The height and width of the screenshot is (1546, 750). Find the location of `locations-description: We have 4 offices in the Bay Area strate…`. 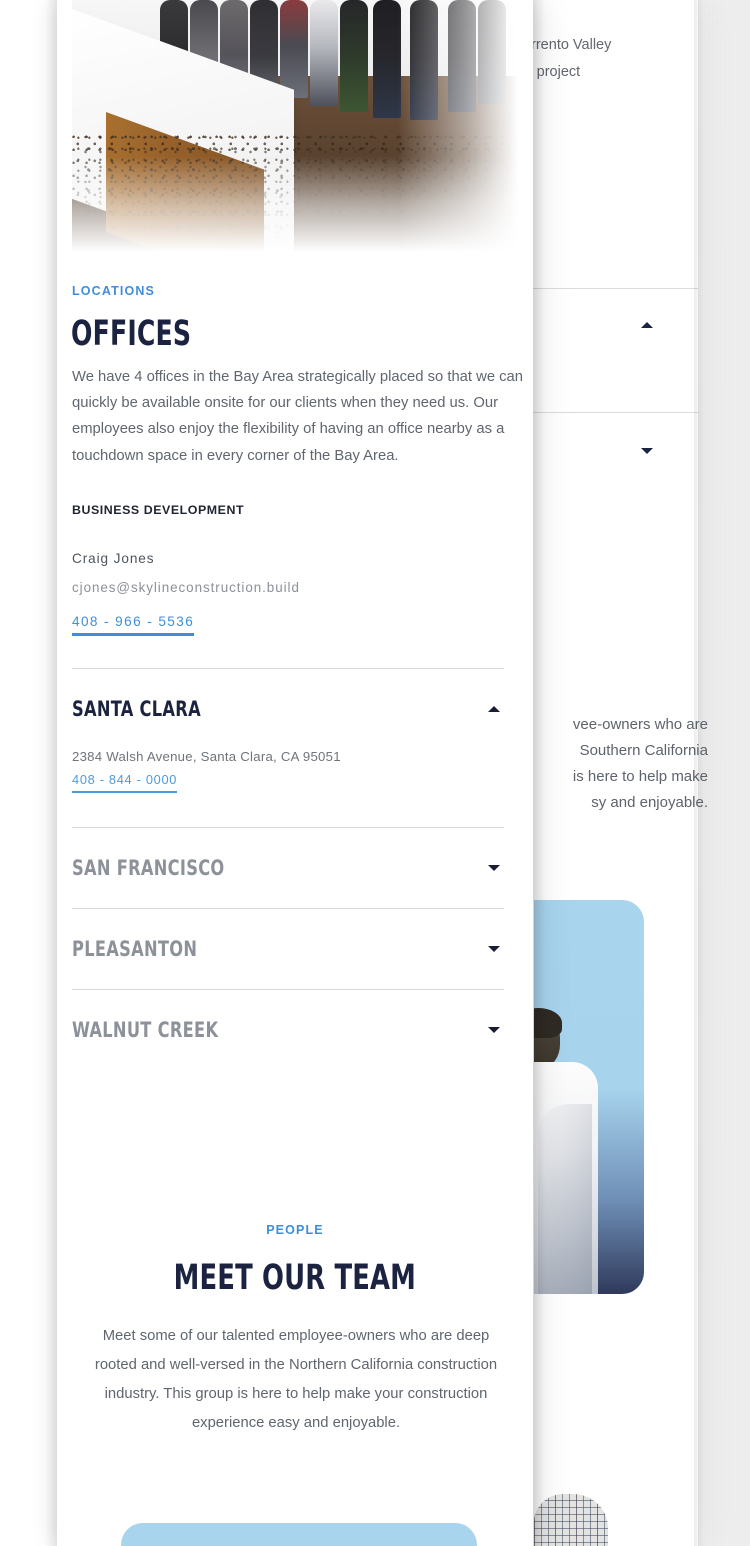

locations-description: We have 4 offices in the Bay Area strate… is located at coordinates (298, 416).